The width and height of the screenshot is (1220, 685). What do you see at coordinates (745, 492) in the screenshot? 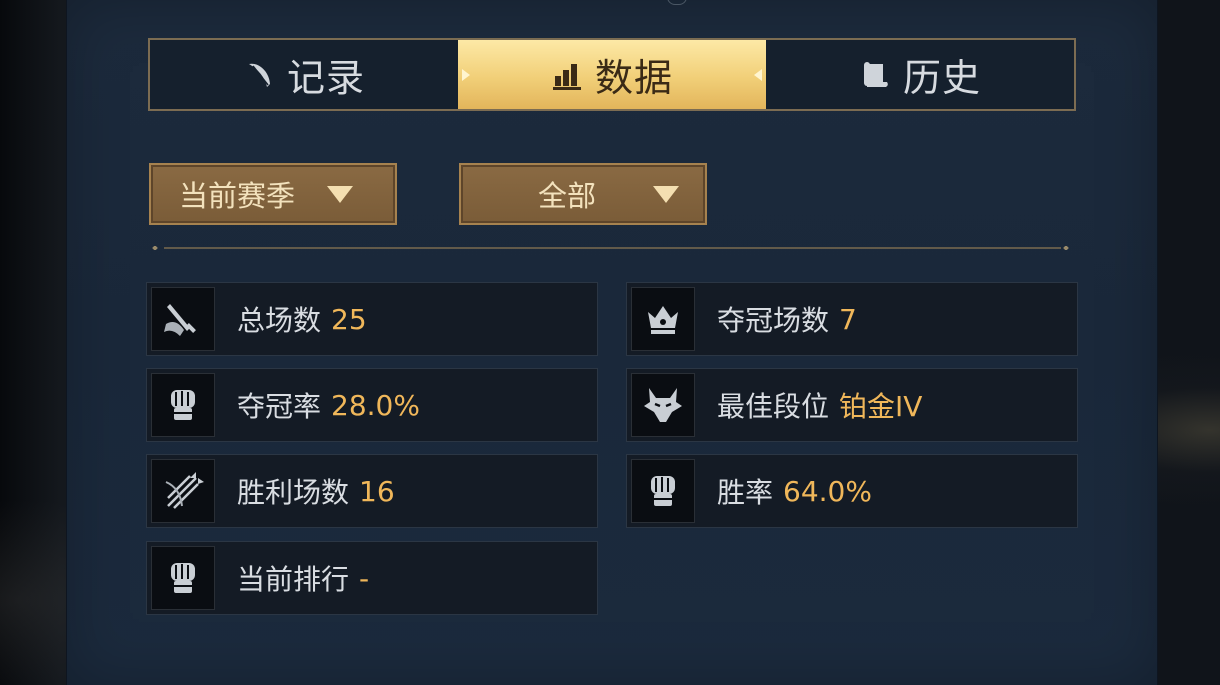
I see `stat-label: 胜率` at bounding box center [745, 492].